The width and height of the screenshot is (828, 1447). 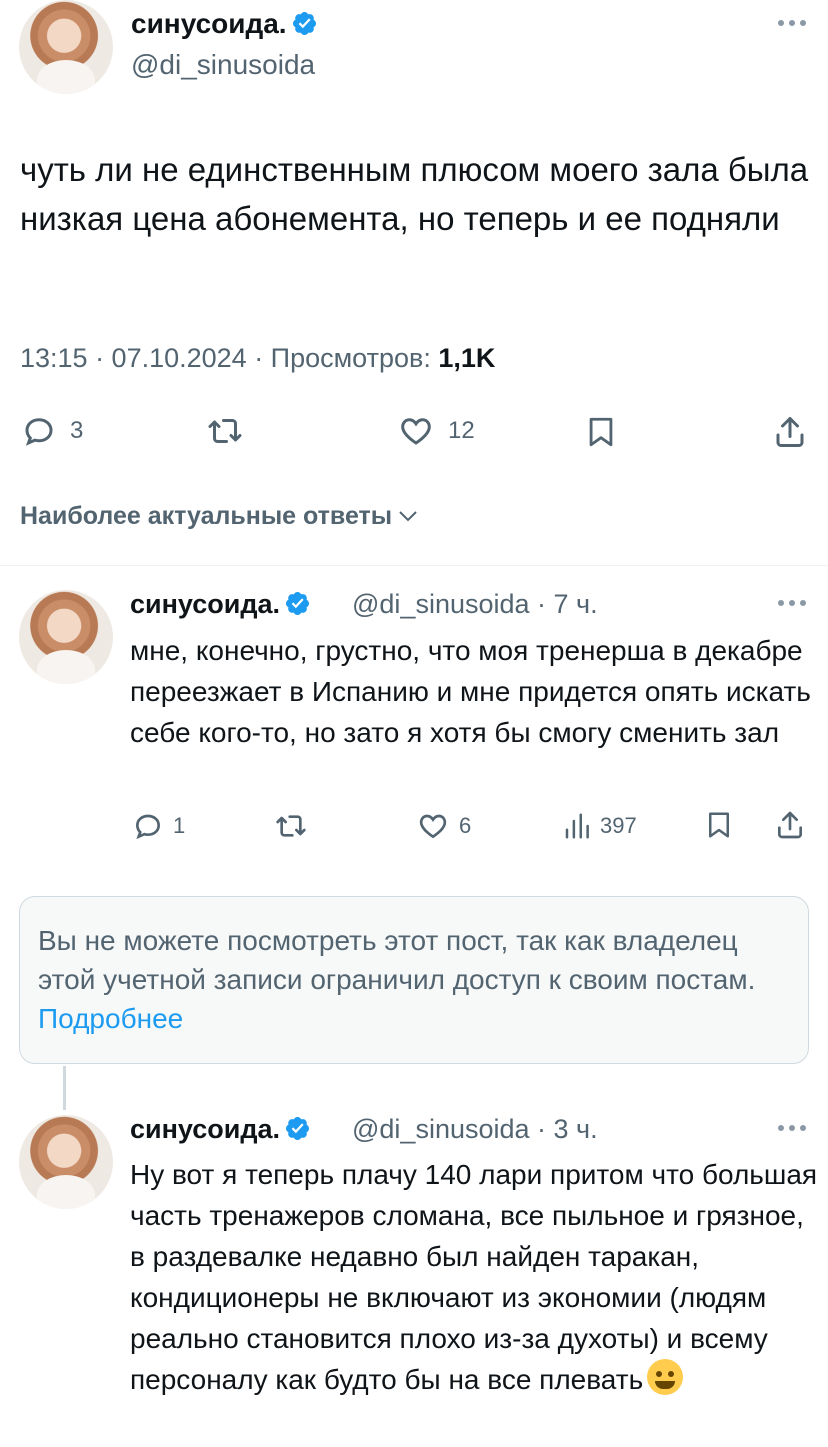 What do you see at coordinates (467, 358) in the screenshot?
I see `view-count: 1,1K` at bounding box center [467, 358].